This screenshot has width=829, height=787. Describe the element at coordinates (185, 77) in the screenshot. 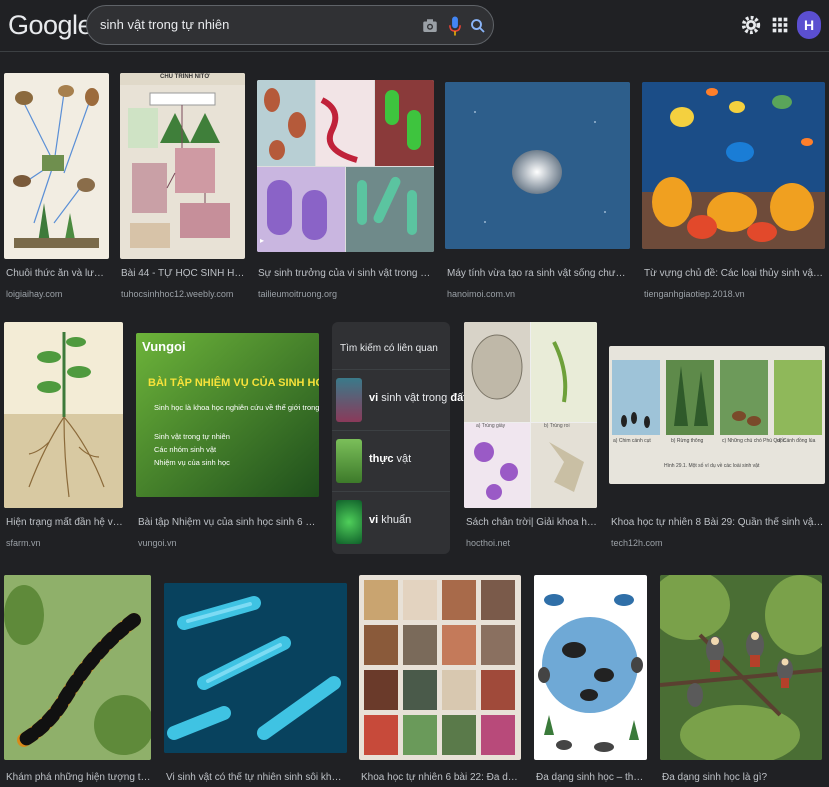

I see `image-title-text: CHU TRÌNH NITƠ` at that location.